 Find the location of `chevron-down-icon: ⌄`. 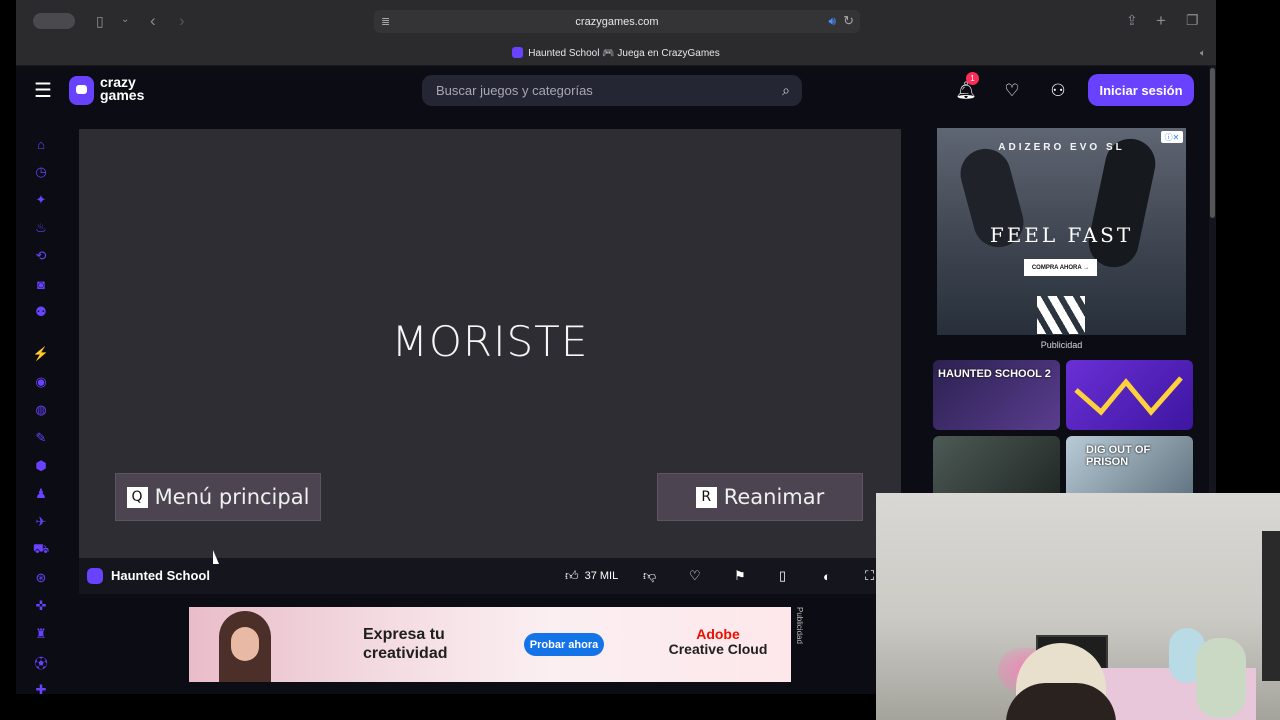

chevron-down-icon: ⌄ is located at coordinates (125, 19).